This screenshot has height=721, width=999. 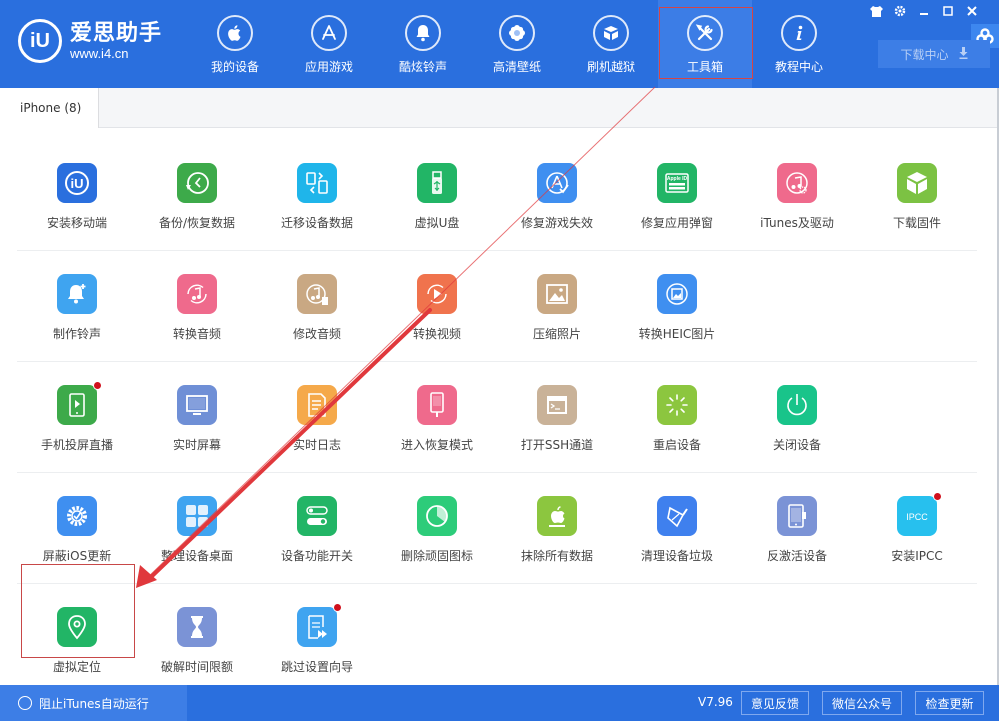 What do you see at coordinates (948, 11) in the screenshot?
I see `maximize-icon` at bounding box center [948, 11].